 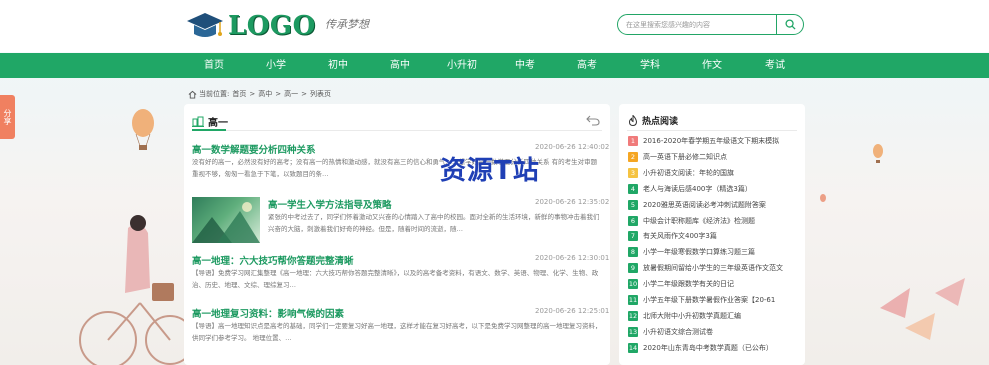 What do you see at coordinates (680, 236) in the screenshot?
I see `hot-item-text: 有关风雨作文400字3篇` at bounding box center [680, 236].